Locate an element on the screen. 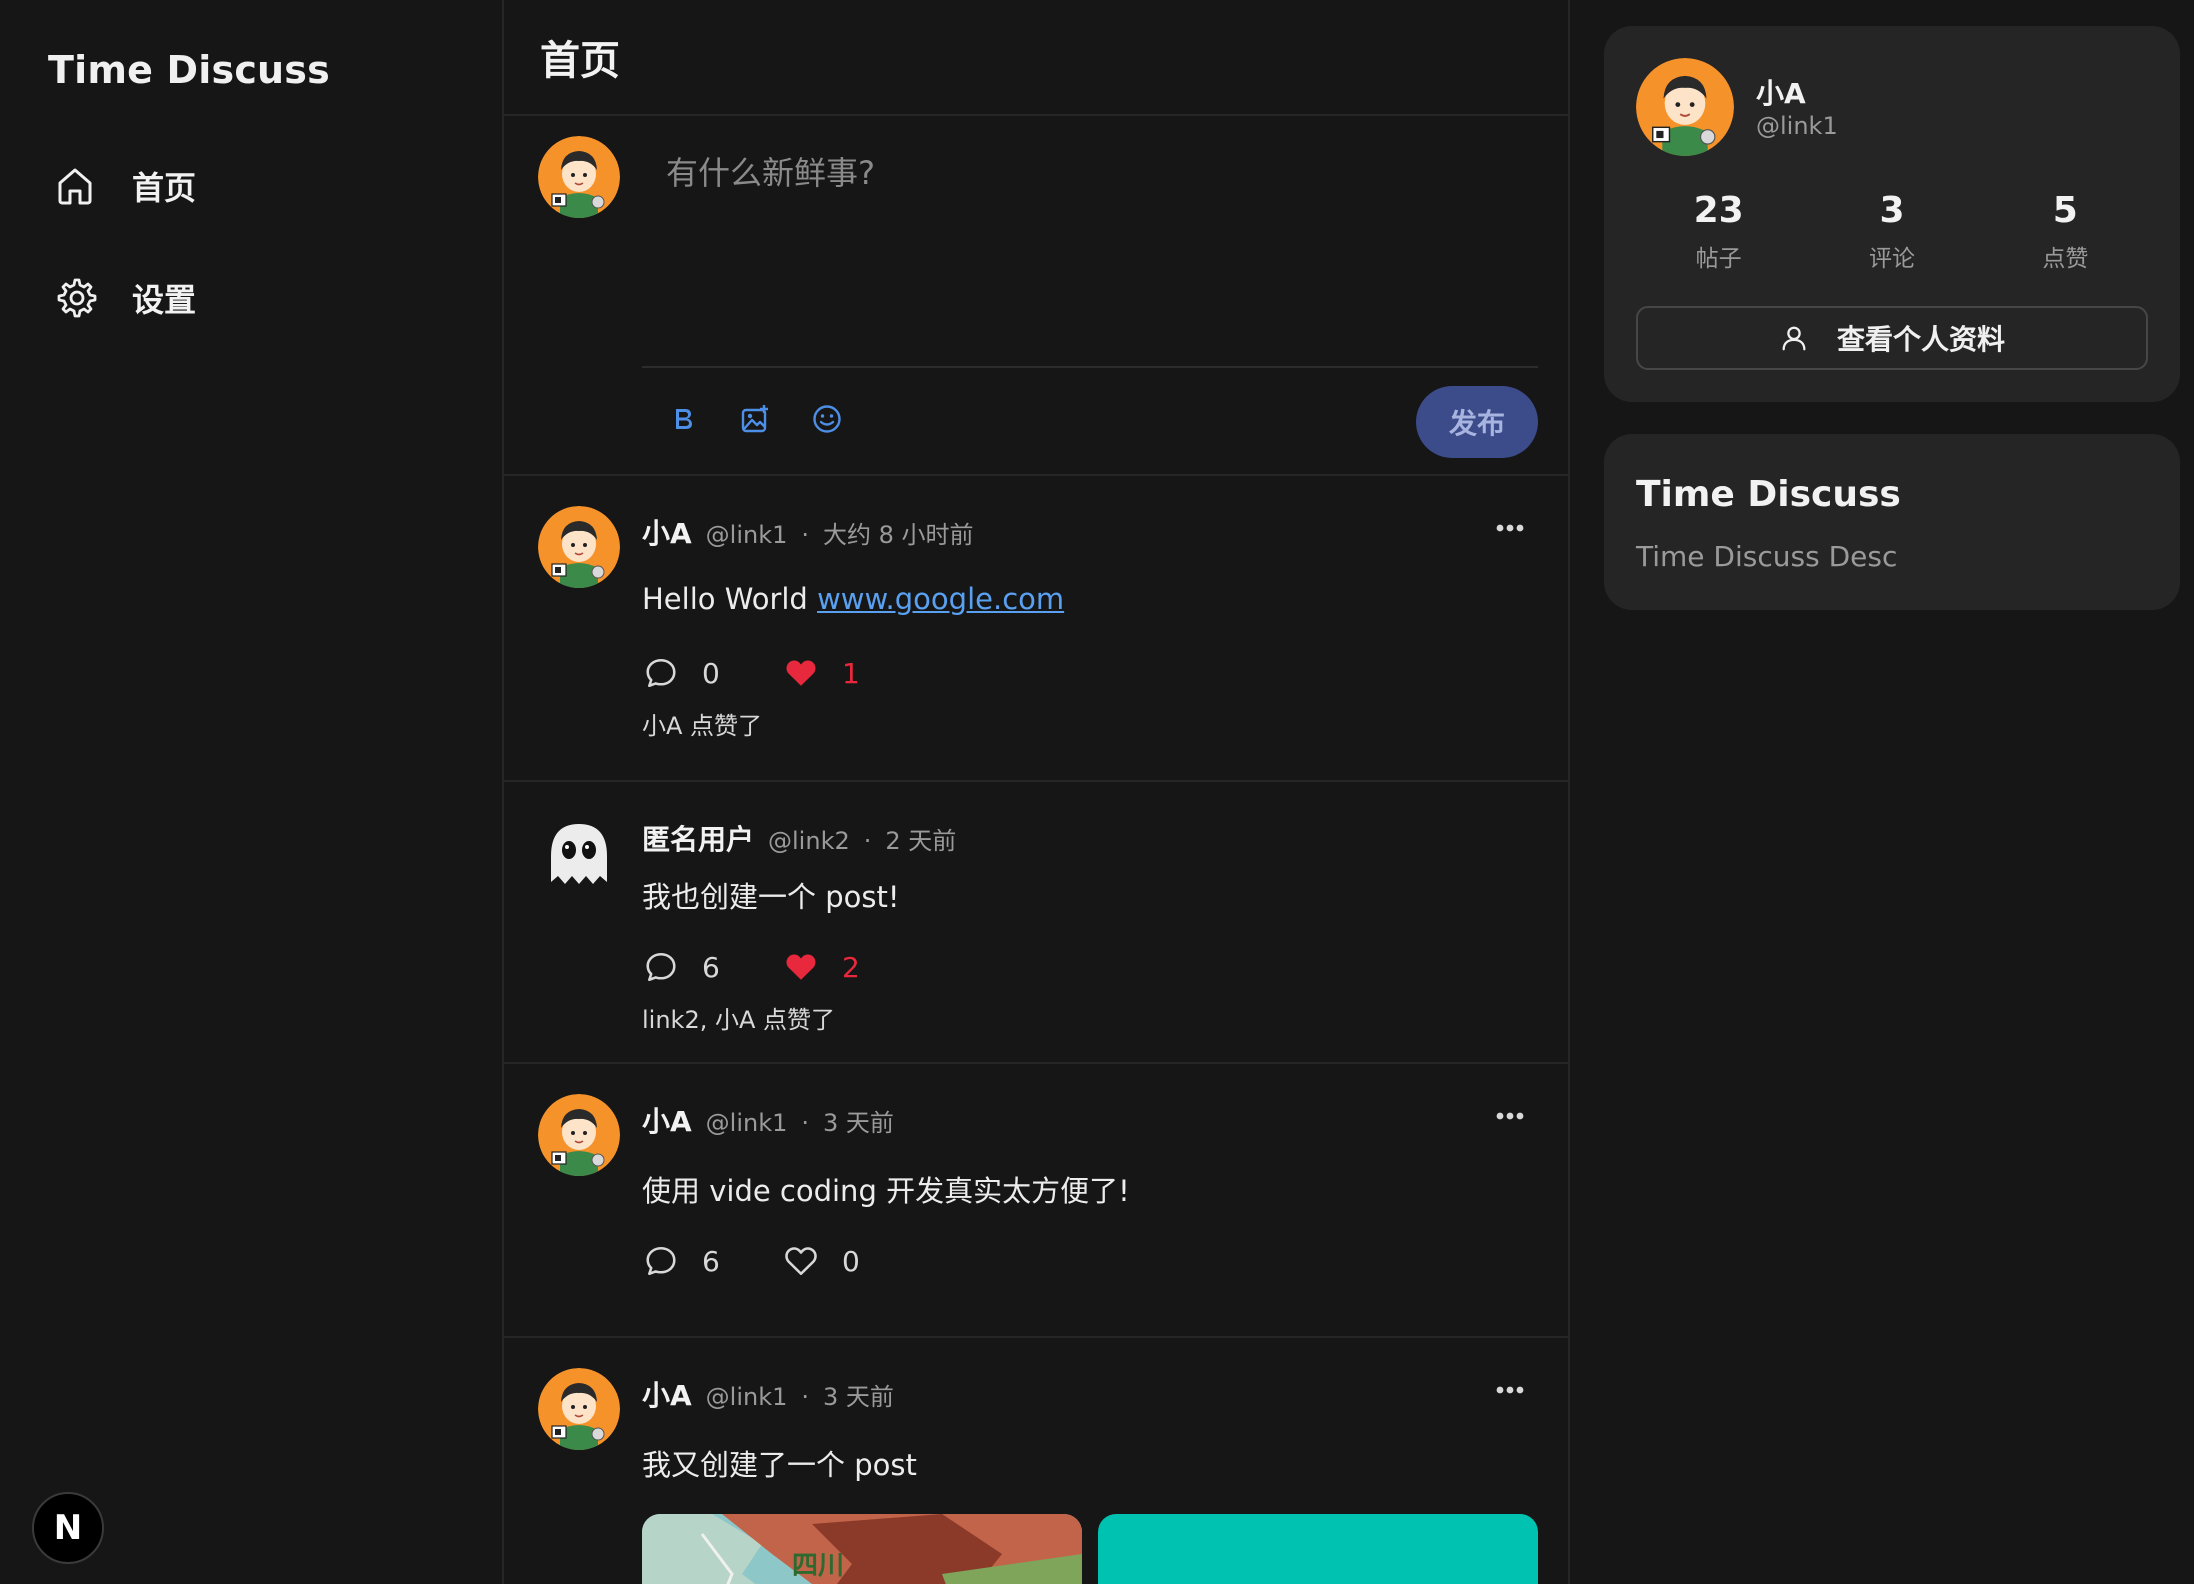 This screenshot has width=2194, height=1584. post-image-map: 四川 is located at coordinates (862, 1549).